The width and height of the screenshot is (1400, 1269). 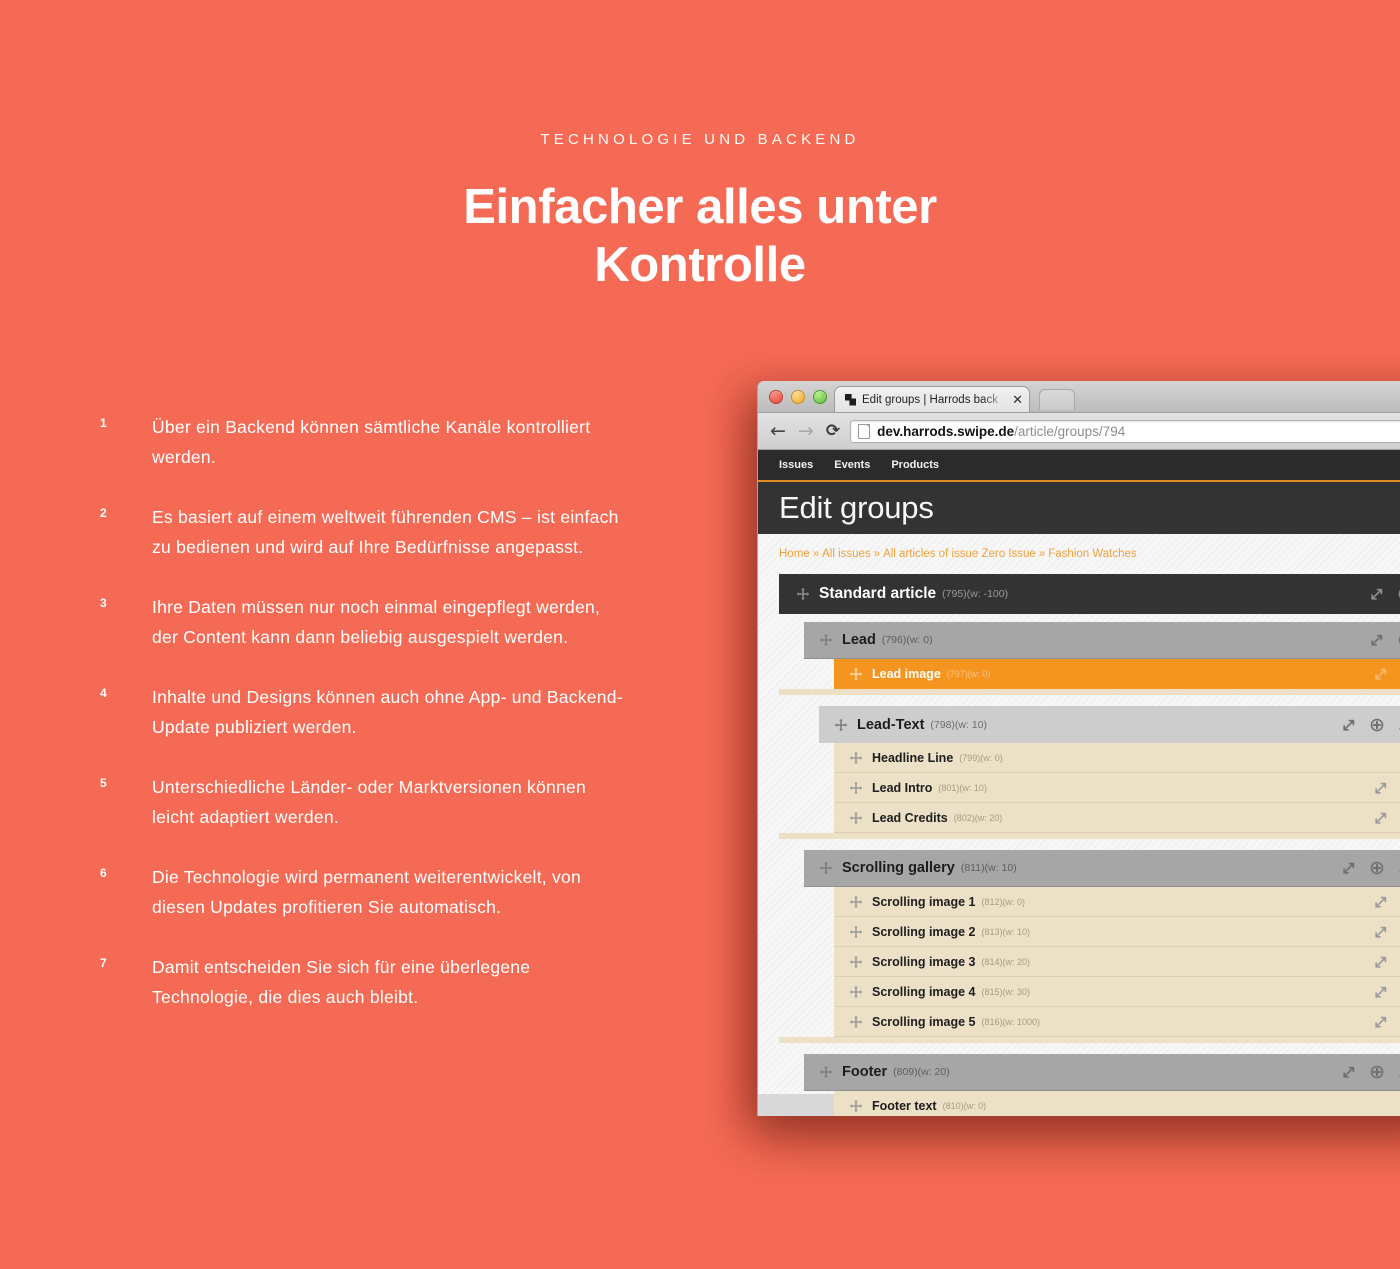 What do you see at coordinates (906, 674) in the screenshot?
I see `tree-row-label: Lead image` at bounding box center [906, 674].